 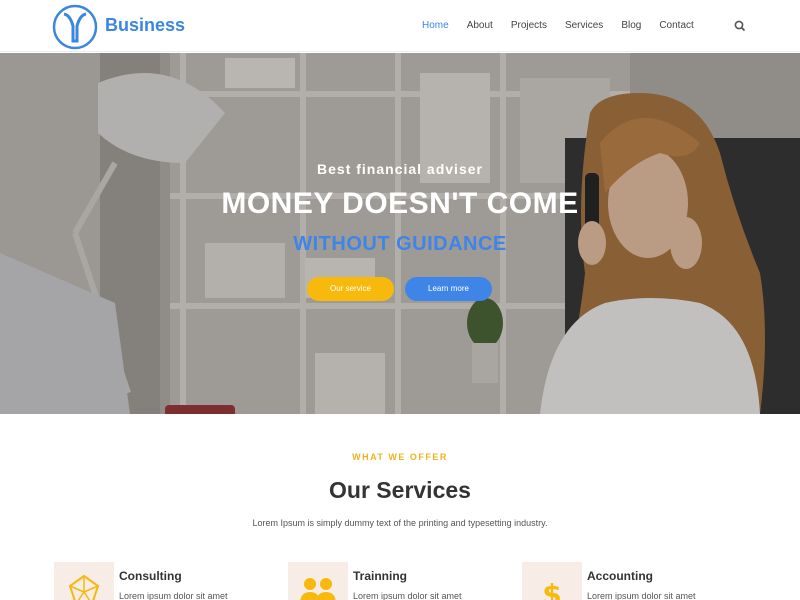 I want to click on training-icon-box, so click(x=318, y=581).